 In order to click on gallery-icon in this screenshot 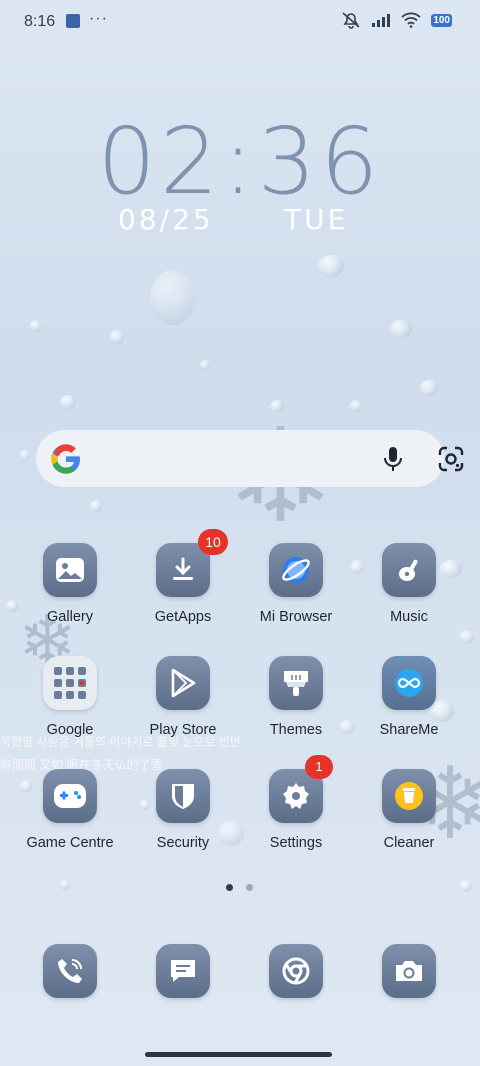, I will do `click(70, 570)`.